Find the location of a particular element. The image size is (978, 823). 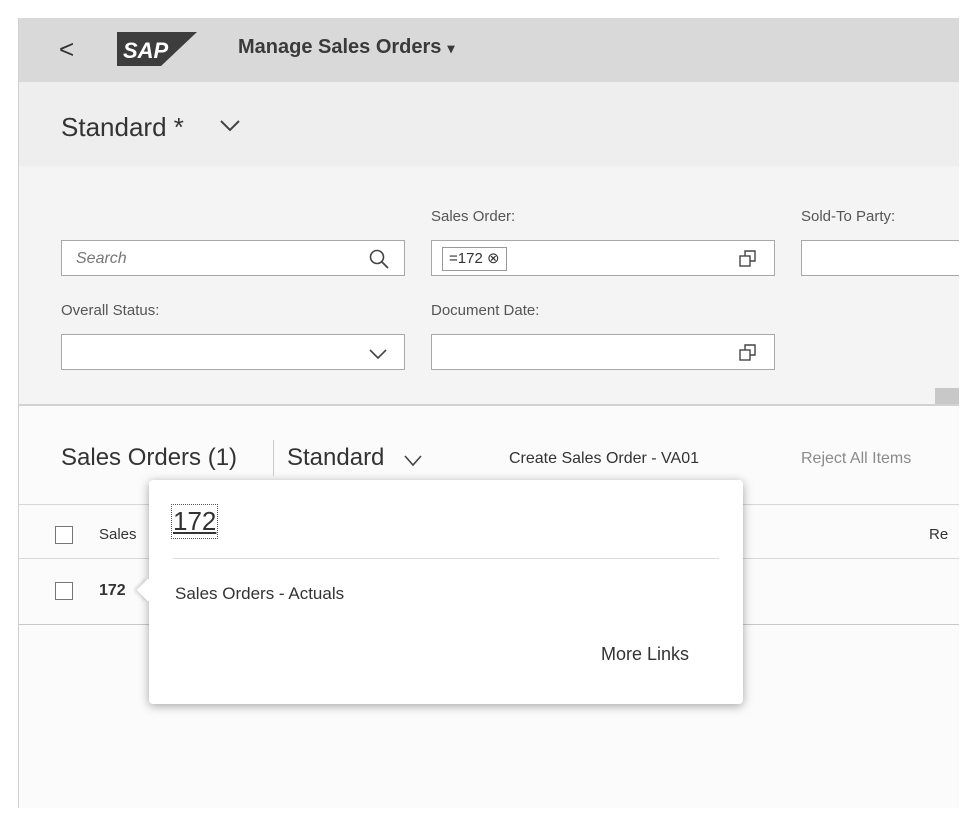

sales-order-token: =172 ⊗ is located at coordinates (474, 259).